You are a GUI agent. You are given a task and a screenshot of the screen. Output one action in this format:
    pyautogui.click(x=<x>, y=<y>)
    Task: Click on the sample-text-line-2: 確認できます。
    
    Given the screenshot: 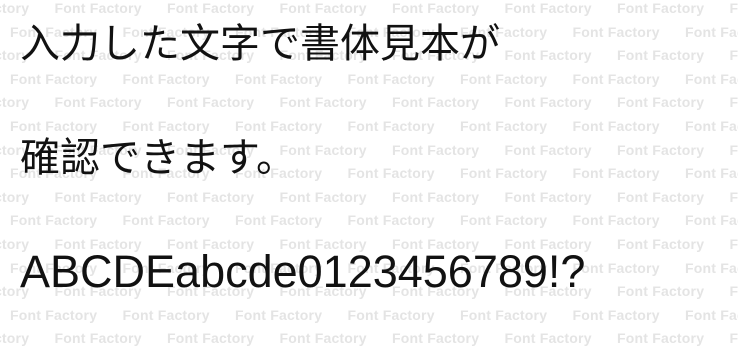 What is the action you would take?
    pyautogui.click(x=158, y=158)
    